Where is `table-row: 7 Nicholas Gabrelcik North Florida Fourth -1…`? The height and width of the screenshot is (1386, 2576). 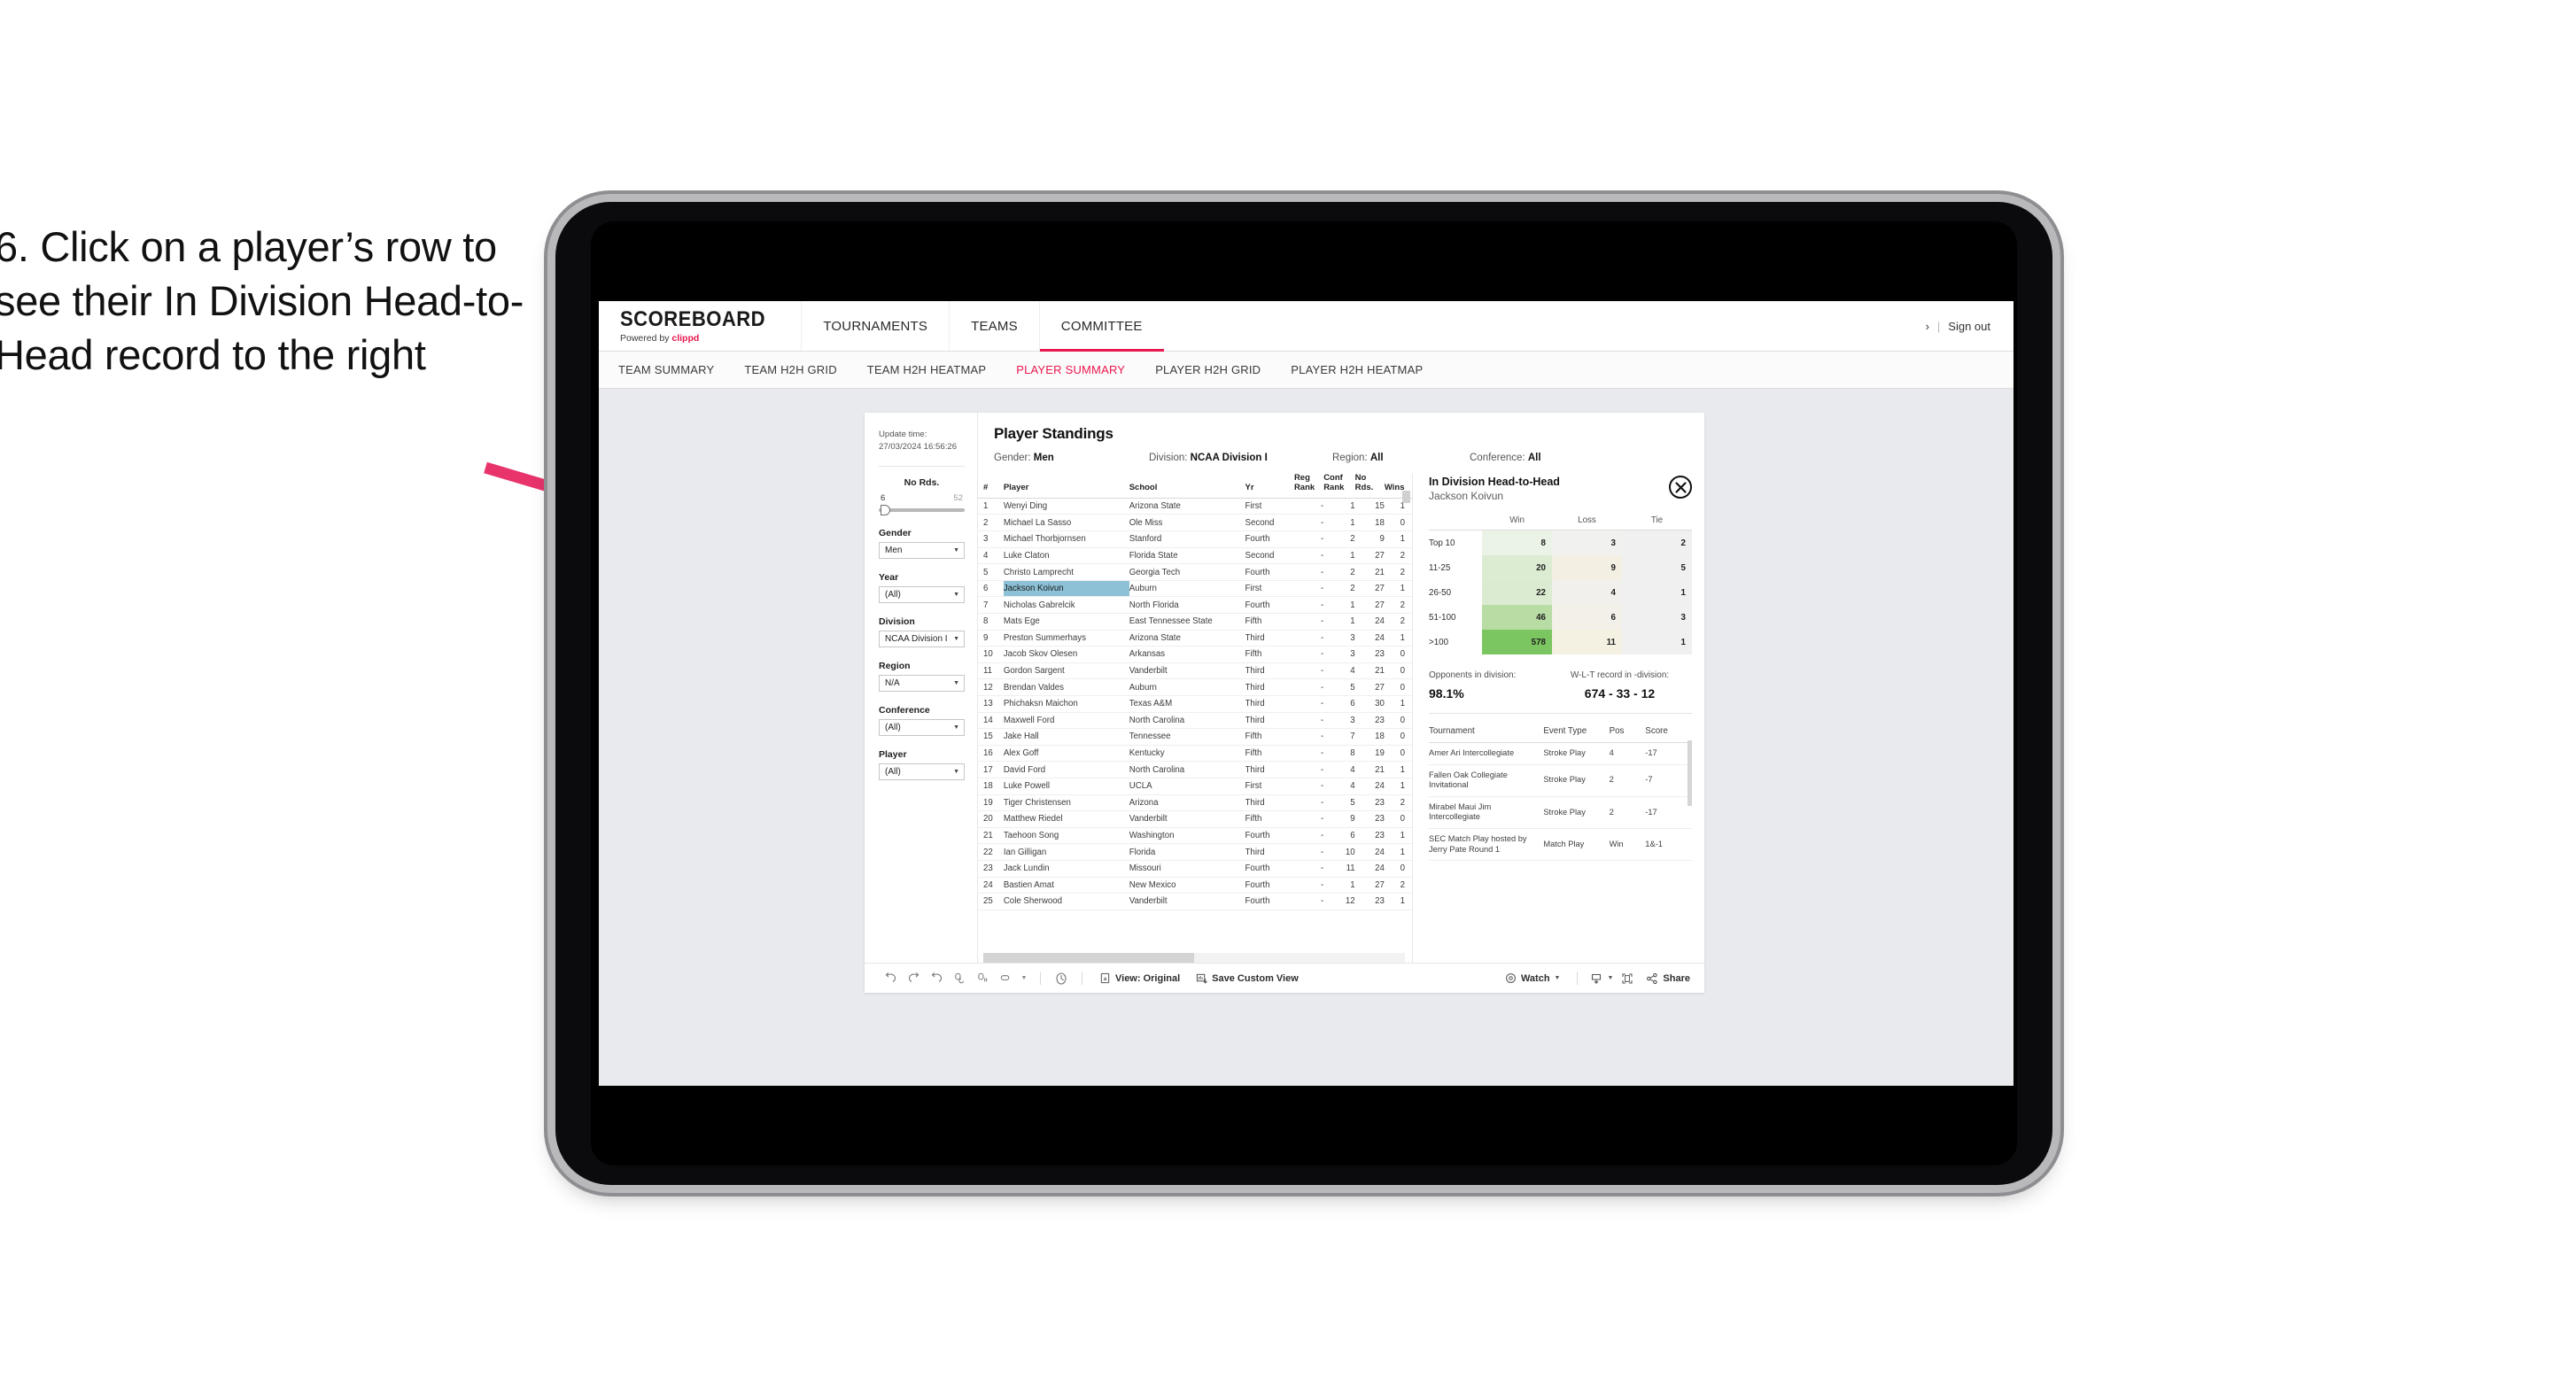 table-row: 7 Nicholas Gabrelcik North Florida Fourth -1… is located at coordinates (1195, 605).